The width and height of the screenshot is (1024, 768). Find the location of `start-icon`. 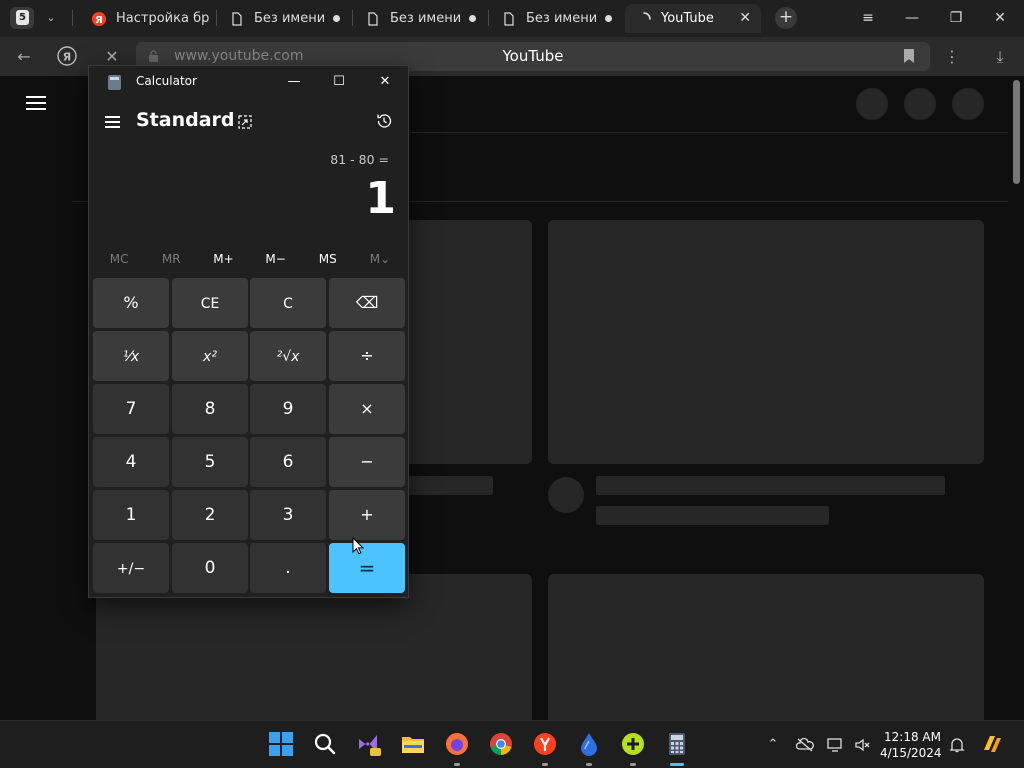

start-icon is located at coordinates (281, 744).